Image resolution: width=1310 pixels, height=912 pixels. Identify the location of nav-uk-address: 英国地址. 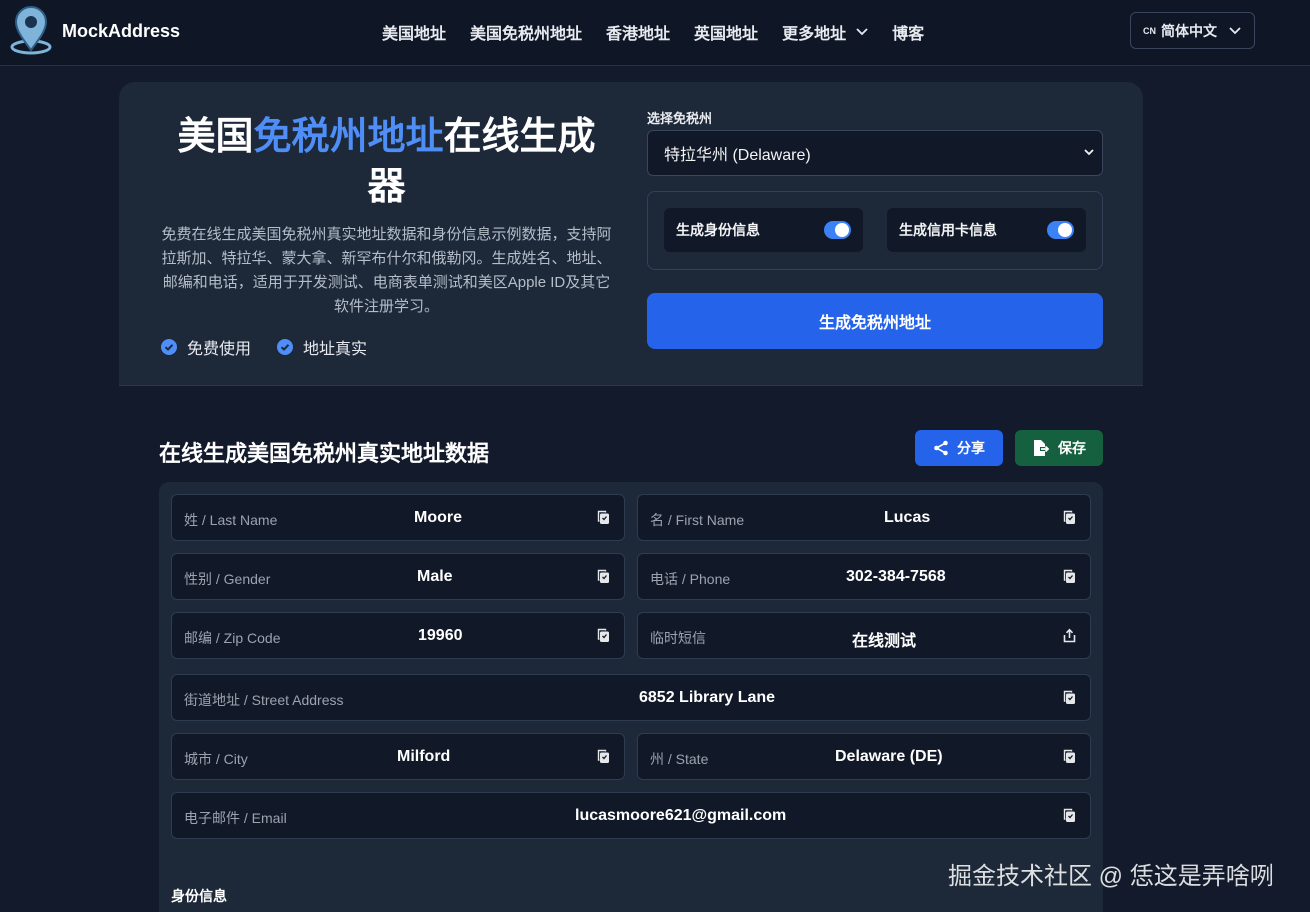
(726, 32).